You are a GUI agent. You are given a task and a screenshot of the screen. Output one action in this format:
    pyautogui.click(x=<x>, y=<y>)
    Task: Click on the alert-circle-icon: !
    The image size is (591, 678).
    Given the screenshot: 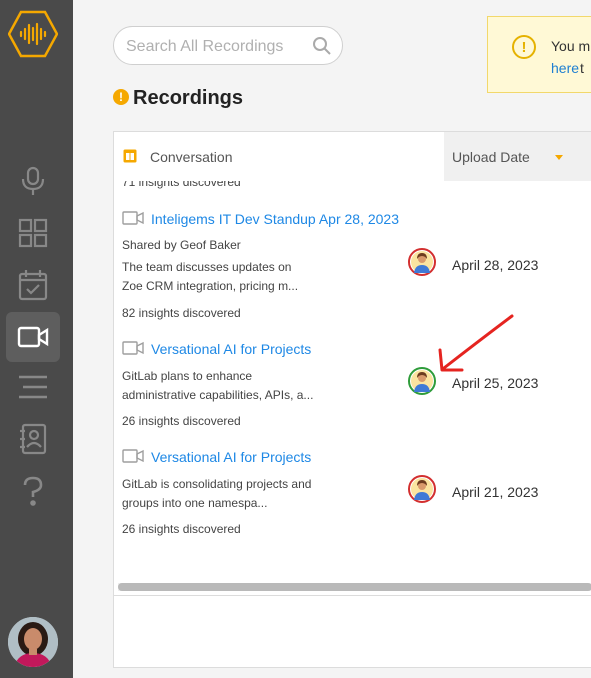 What is the action you would take?
    pyautogui.click(x=524, y=47)
    